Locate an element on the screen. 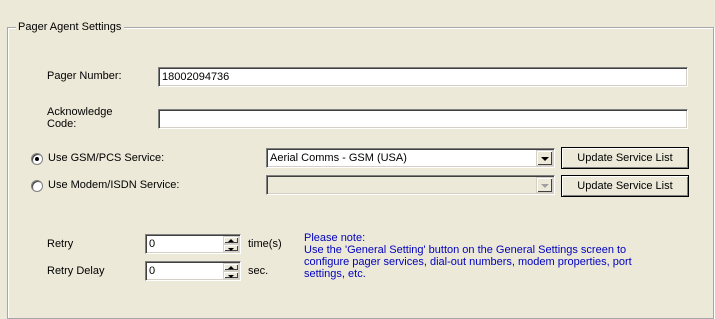 The height and width of the screenshot is (319, 715). retry-delay-unit: sec. is located at coordinates (258, 271).